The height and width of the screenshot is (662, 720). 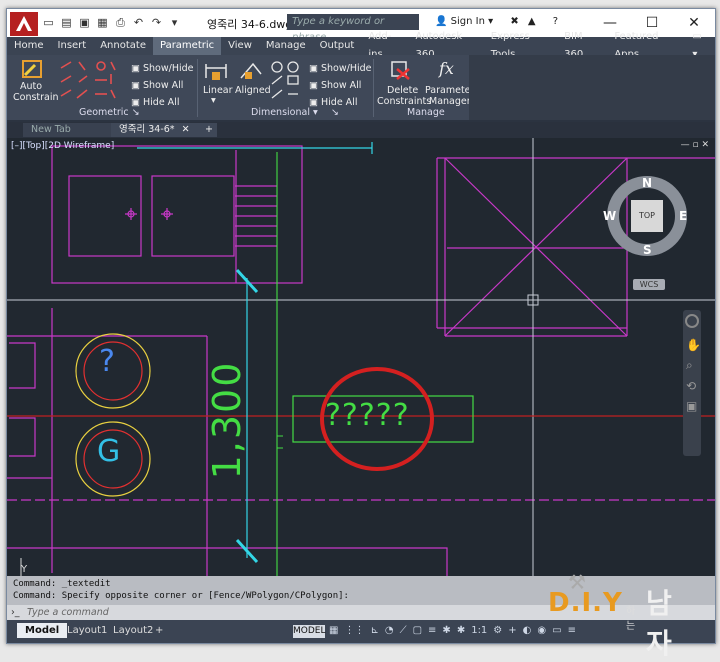 What do you see at coordinates (514, 21) in the screenshot?
I see `exchange-icon: ✖` at bounding box center [514, 21].